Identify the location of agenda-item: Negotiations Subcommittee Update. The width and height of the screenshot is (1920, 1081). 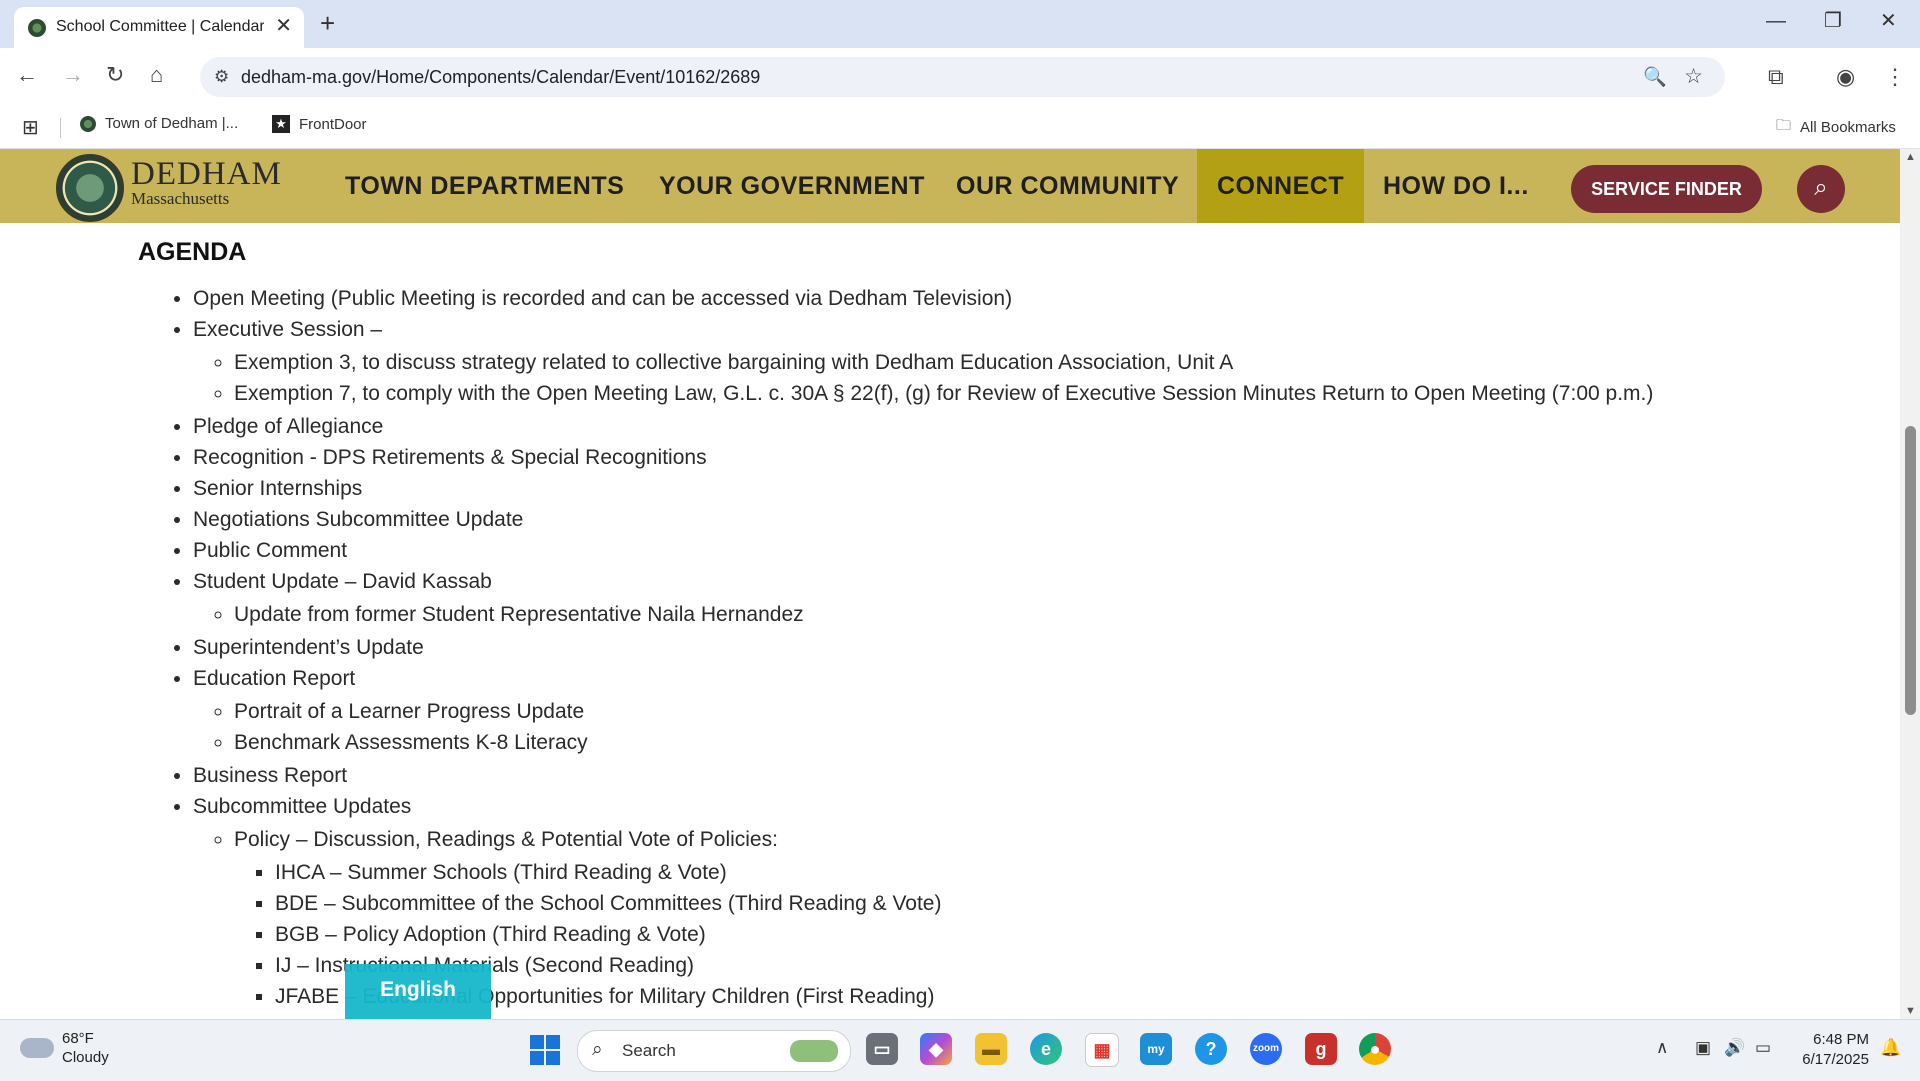
(923, 519).